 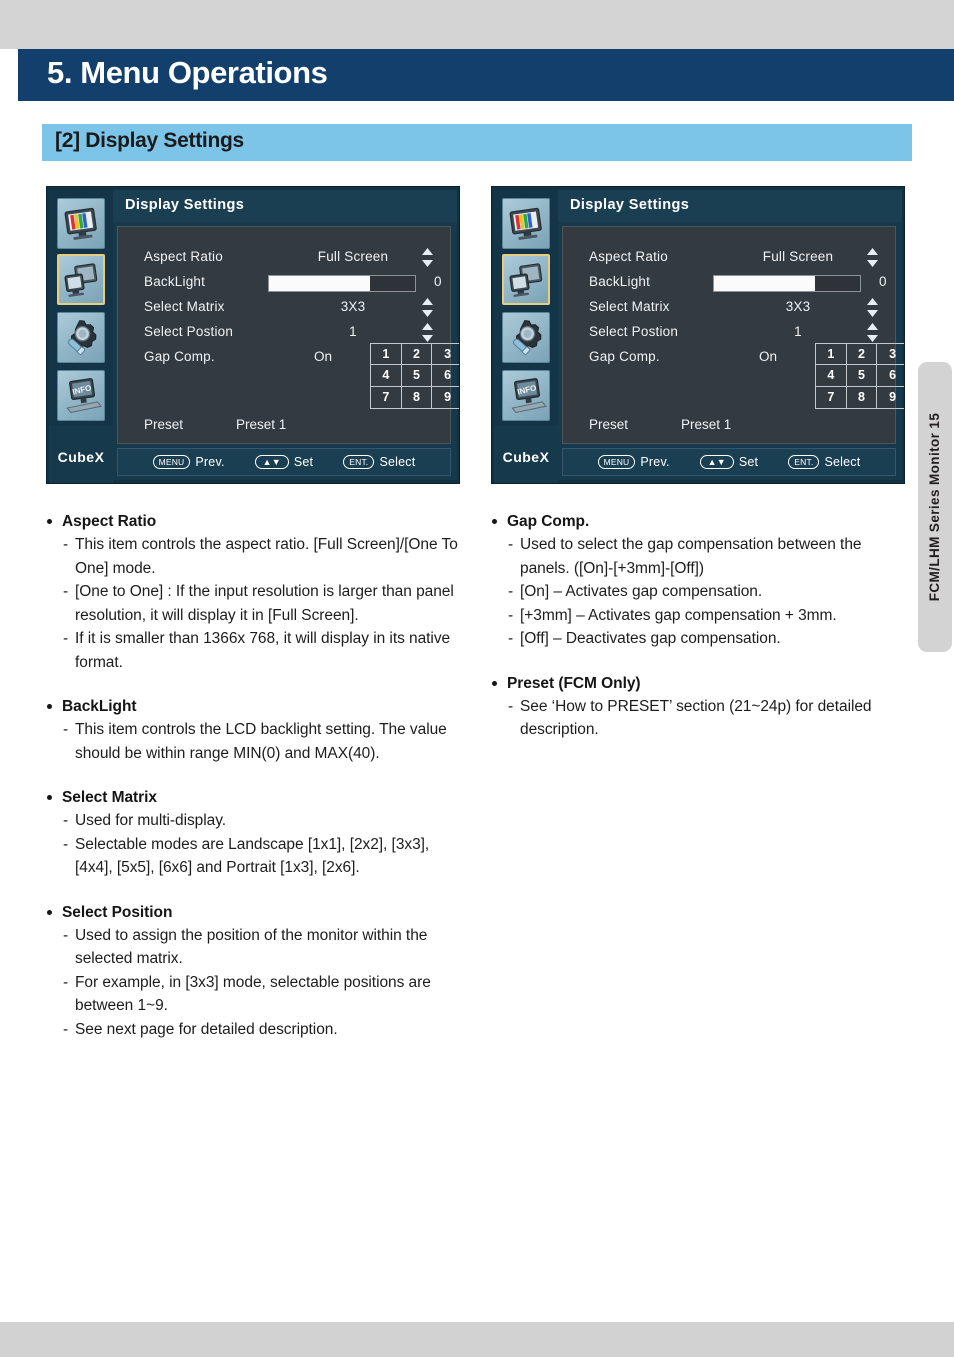 What do you see at coordinates (748, 462) in the screenshot?
I see `osd-hint-action: Set` at bounding box center [748, 462].